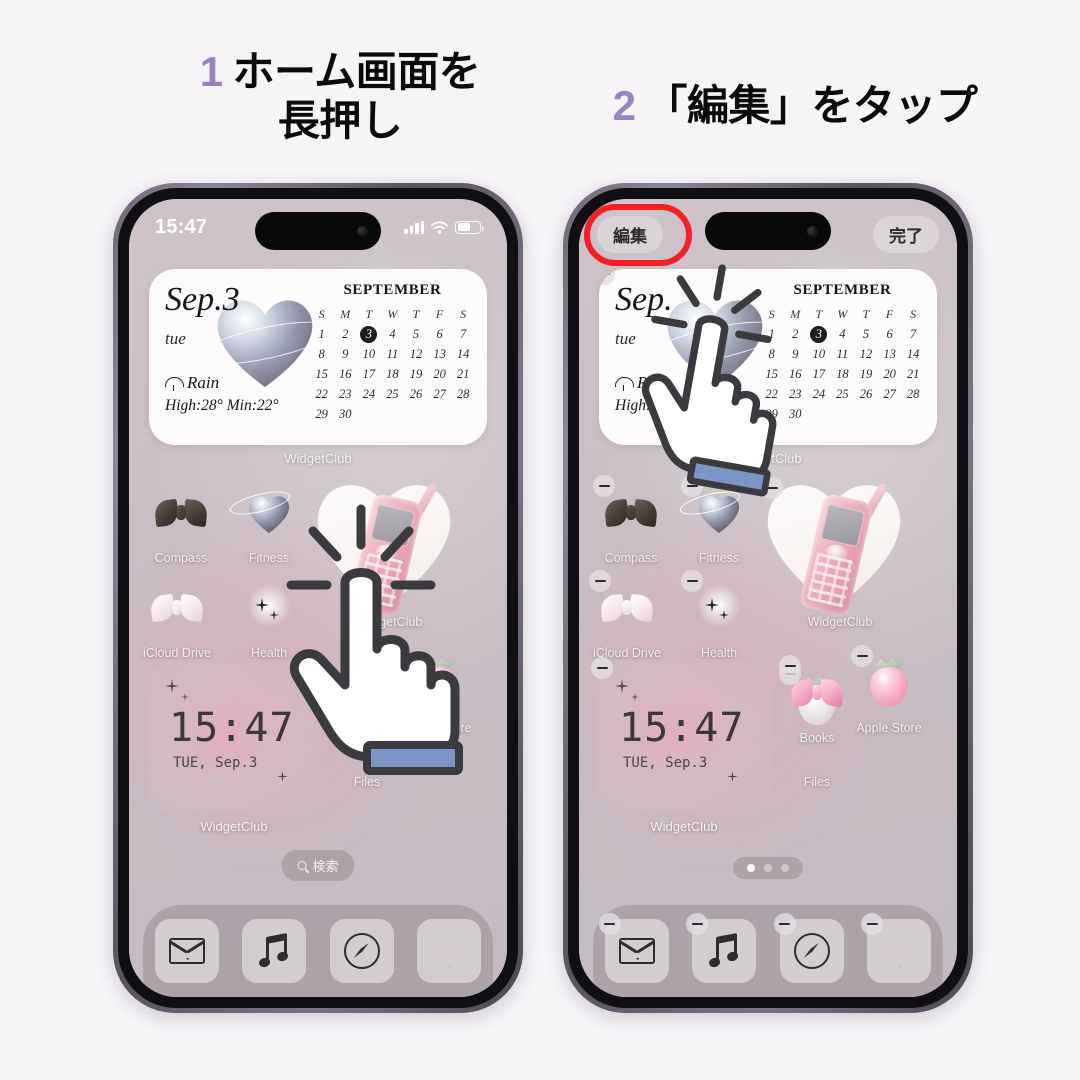  What do you see at coordinates (817, 782) in the screenshot?
I see `app-label: Files` at bounding box center [817, 782].